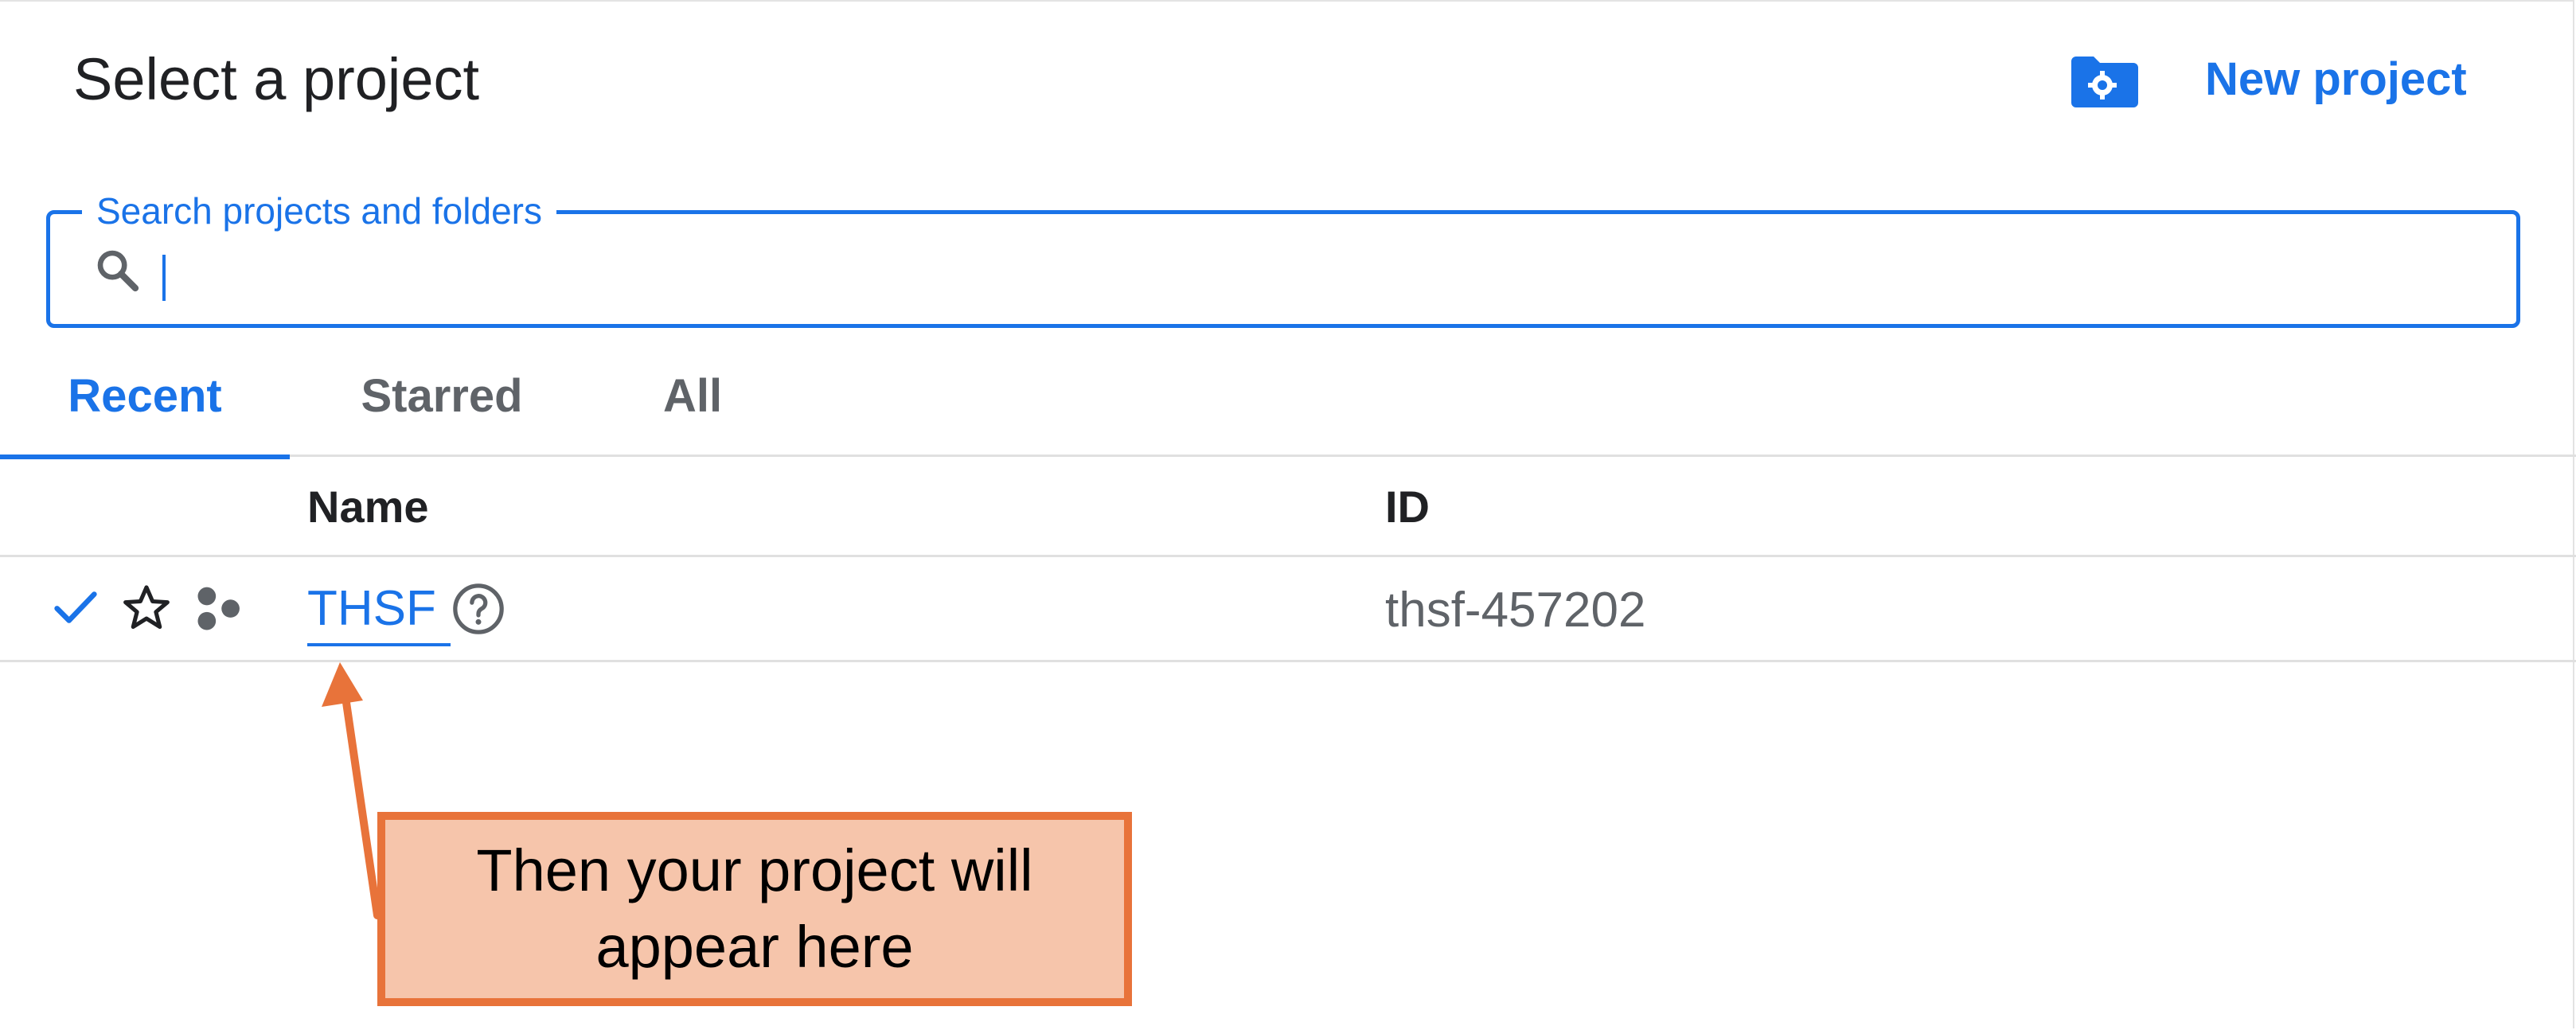 This screenshot has width=2576, height=1030. What do you see at coordinates (1288, 609) in the screenshot?
I see `table-row: THSF thsf-457202` at bounding box center [1288, 609].